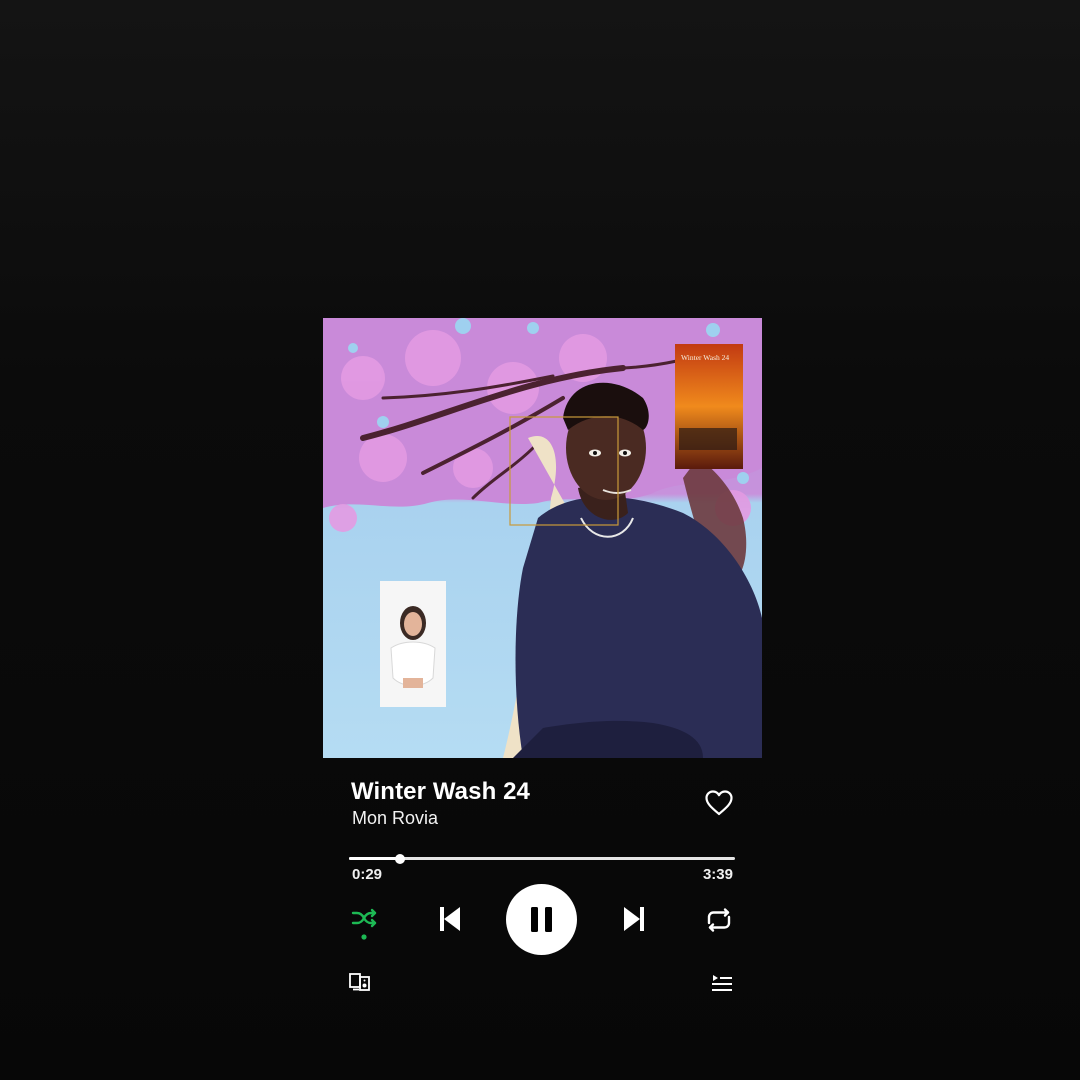 Image resolution: width=1080 pixels, height=1080 pixels. I want to click on track-title: Winter Wash 24, so click(440, 792).